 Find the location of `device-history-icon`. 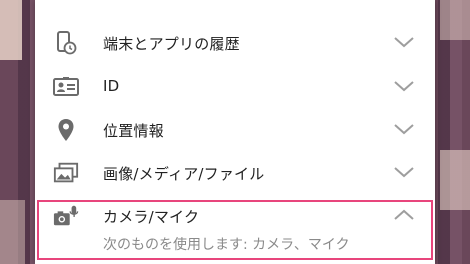

device-history-icon is located at coordinates (66, 43).